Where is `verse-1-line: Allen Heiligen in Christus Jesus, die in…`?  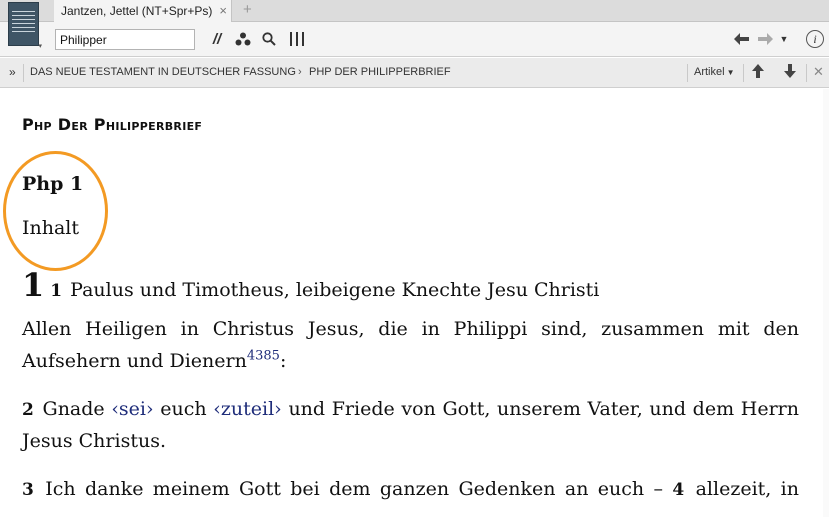 verse-1-line: Allen Heiligen in Christus Jesus, die in… is located at coordinates (410, 329).